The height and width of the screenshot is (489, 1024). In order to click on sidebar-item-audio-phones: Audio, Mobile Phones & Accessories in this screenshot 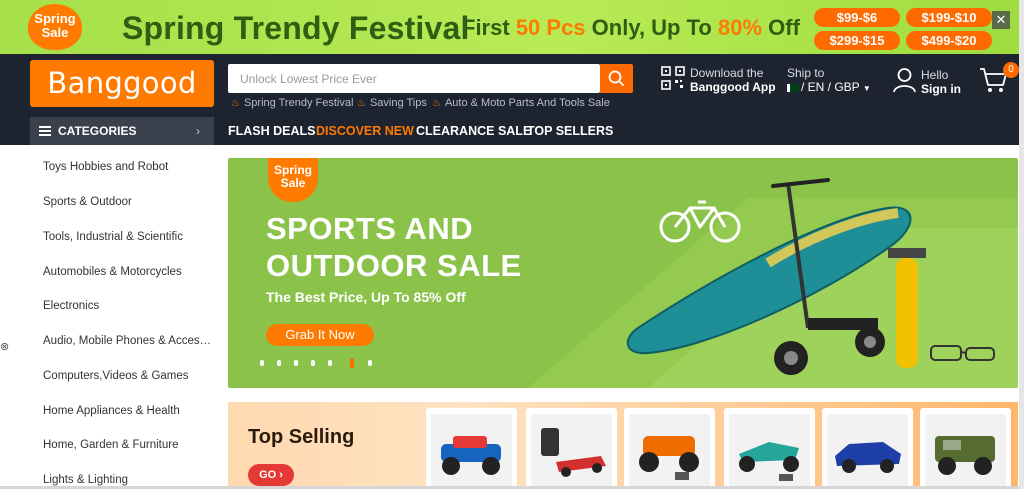, I will do `click(129, 341)`.